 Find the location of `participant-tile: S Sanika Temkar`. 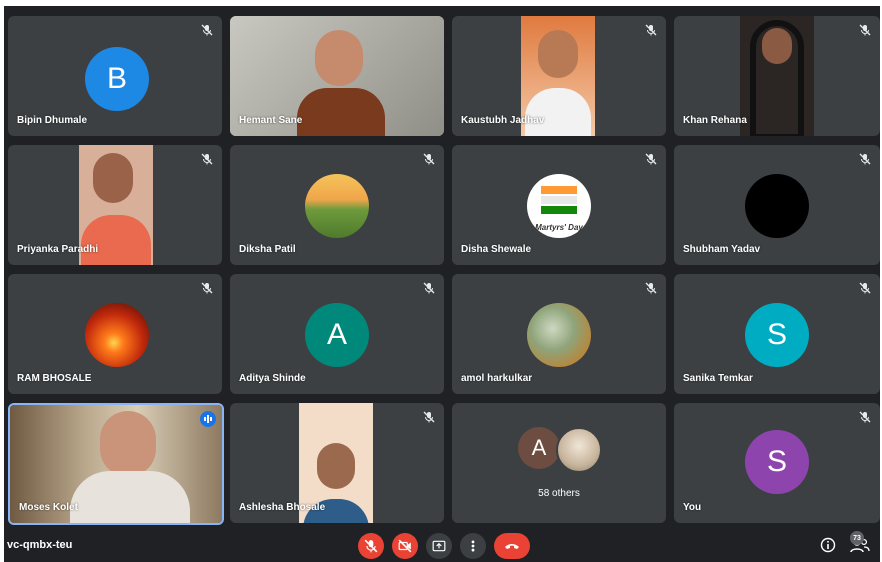

participant-tile: S Sanika Temkar is located at coordinates (777, 334).